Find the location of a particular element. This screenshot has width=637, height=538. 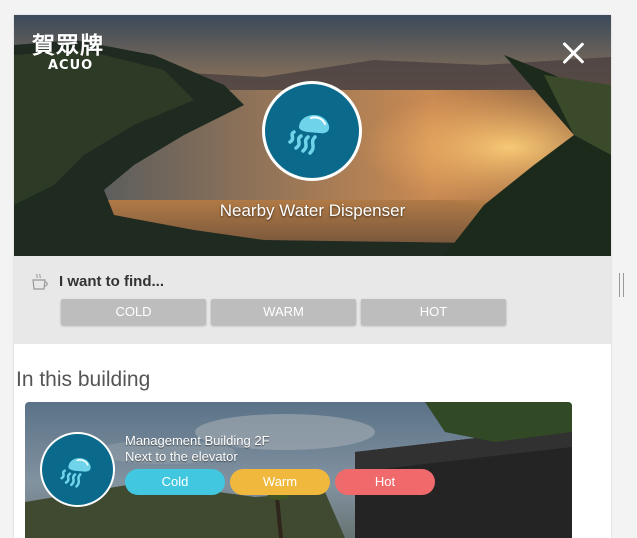

card-jellyfish-badge is located at coordinates (77, 469).